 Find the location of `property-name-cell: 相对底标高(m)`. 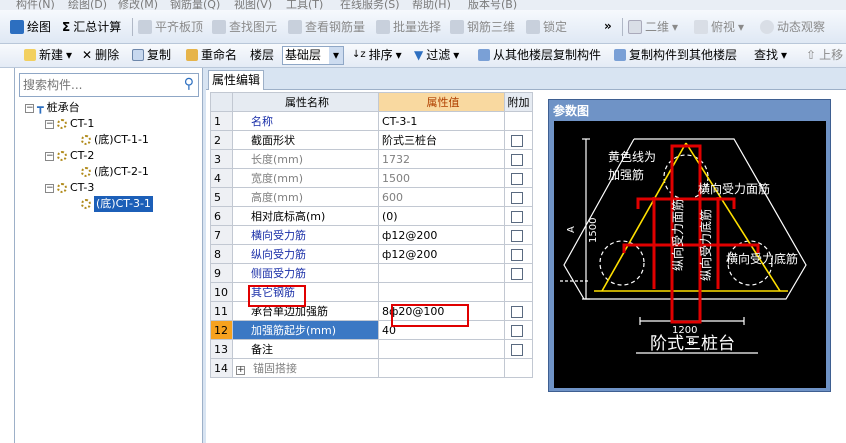

property-name-cell: 相对底标高(m) is located at coordinates (305, 216).